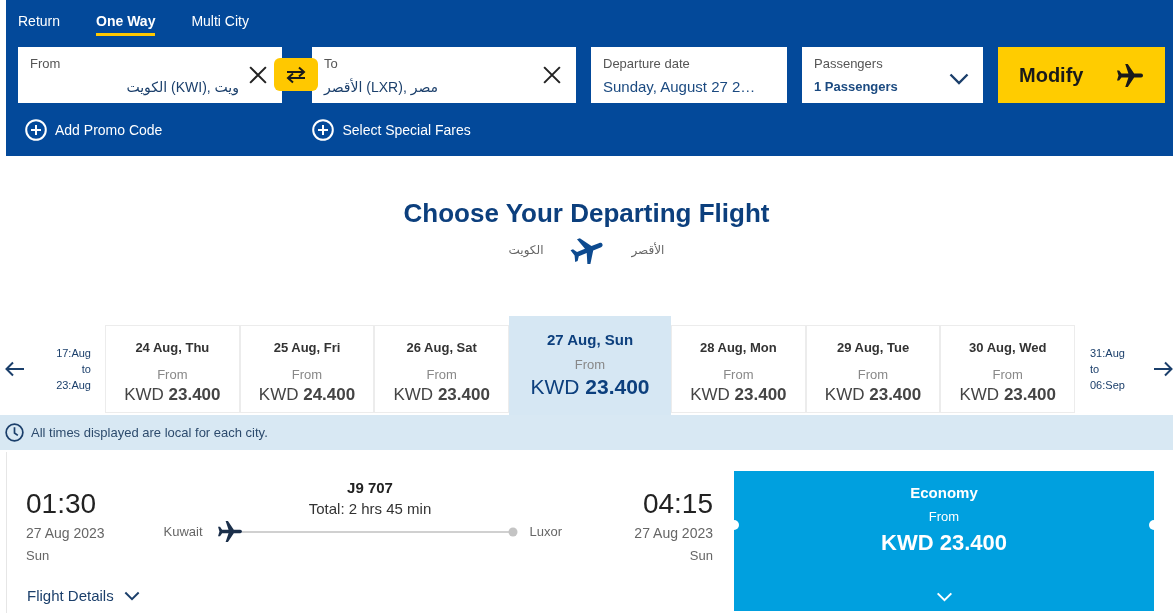 This screenshot has width=1173, height=613. What do you see at coordinates (220, 24) in the screenshot?
I see `trip-type-tab: Multi City` at bounding box center [220, 24].